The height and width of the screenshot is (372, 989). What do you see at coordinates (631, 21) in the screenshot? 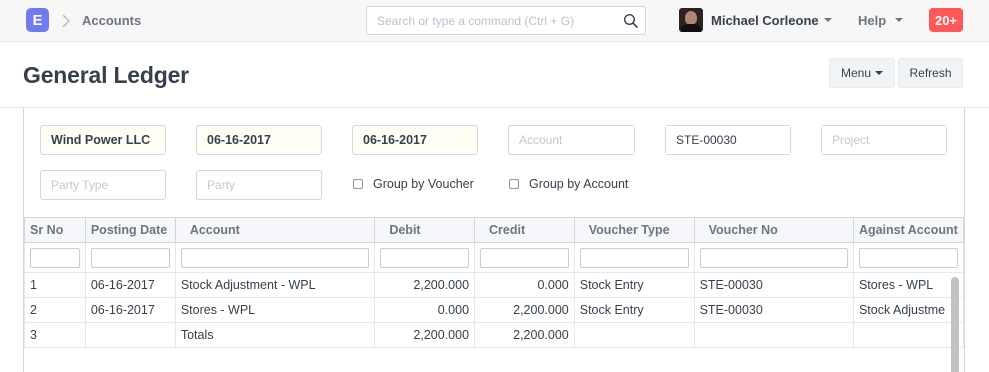
I see `search-icon` at bounding box center [631, 21].